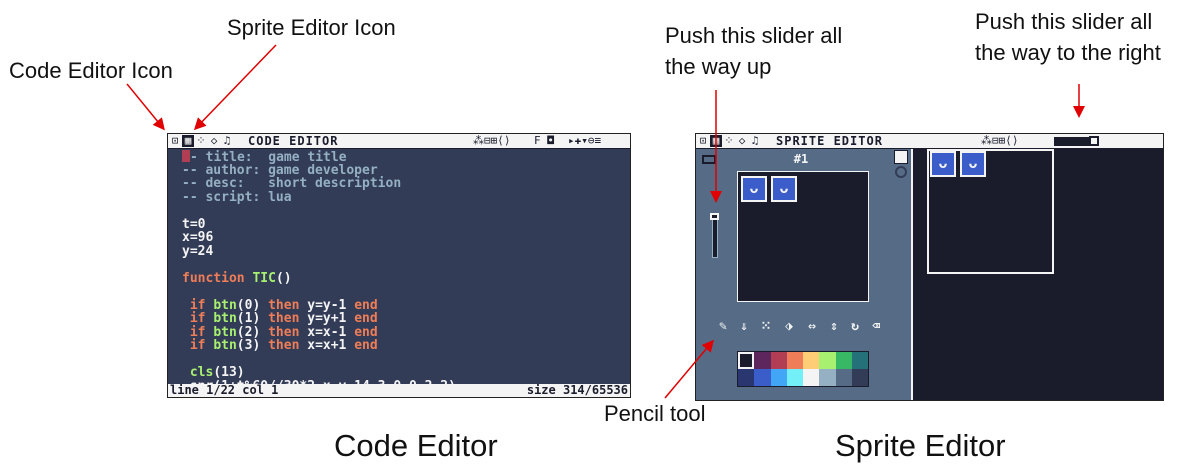 The image size is (1203, 475). Describe the element at coordinates (655, 413) in the screenshot. I see `pencil-tool-label: Pencil tool` at that location.